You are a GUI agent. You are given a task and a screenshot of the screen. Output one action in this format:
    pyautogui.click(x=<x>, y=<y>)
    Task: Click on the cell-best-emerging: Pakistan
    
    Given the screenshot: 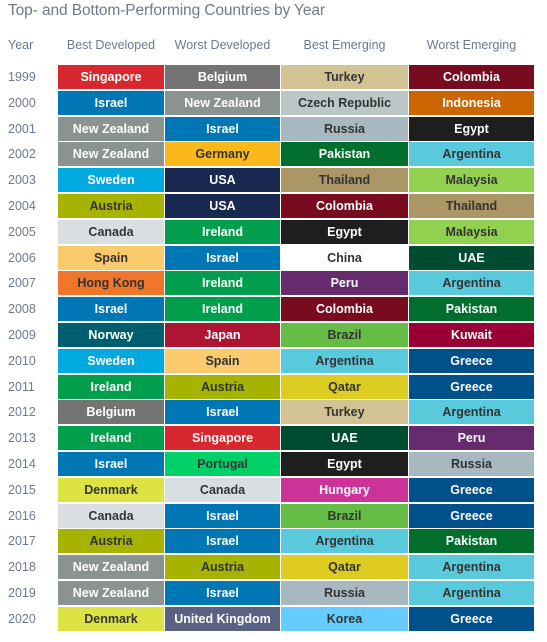 What is the action you would take?
    pyautogui.click(x=344, y=154)
    